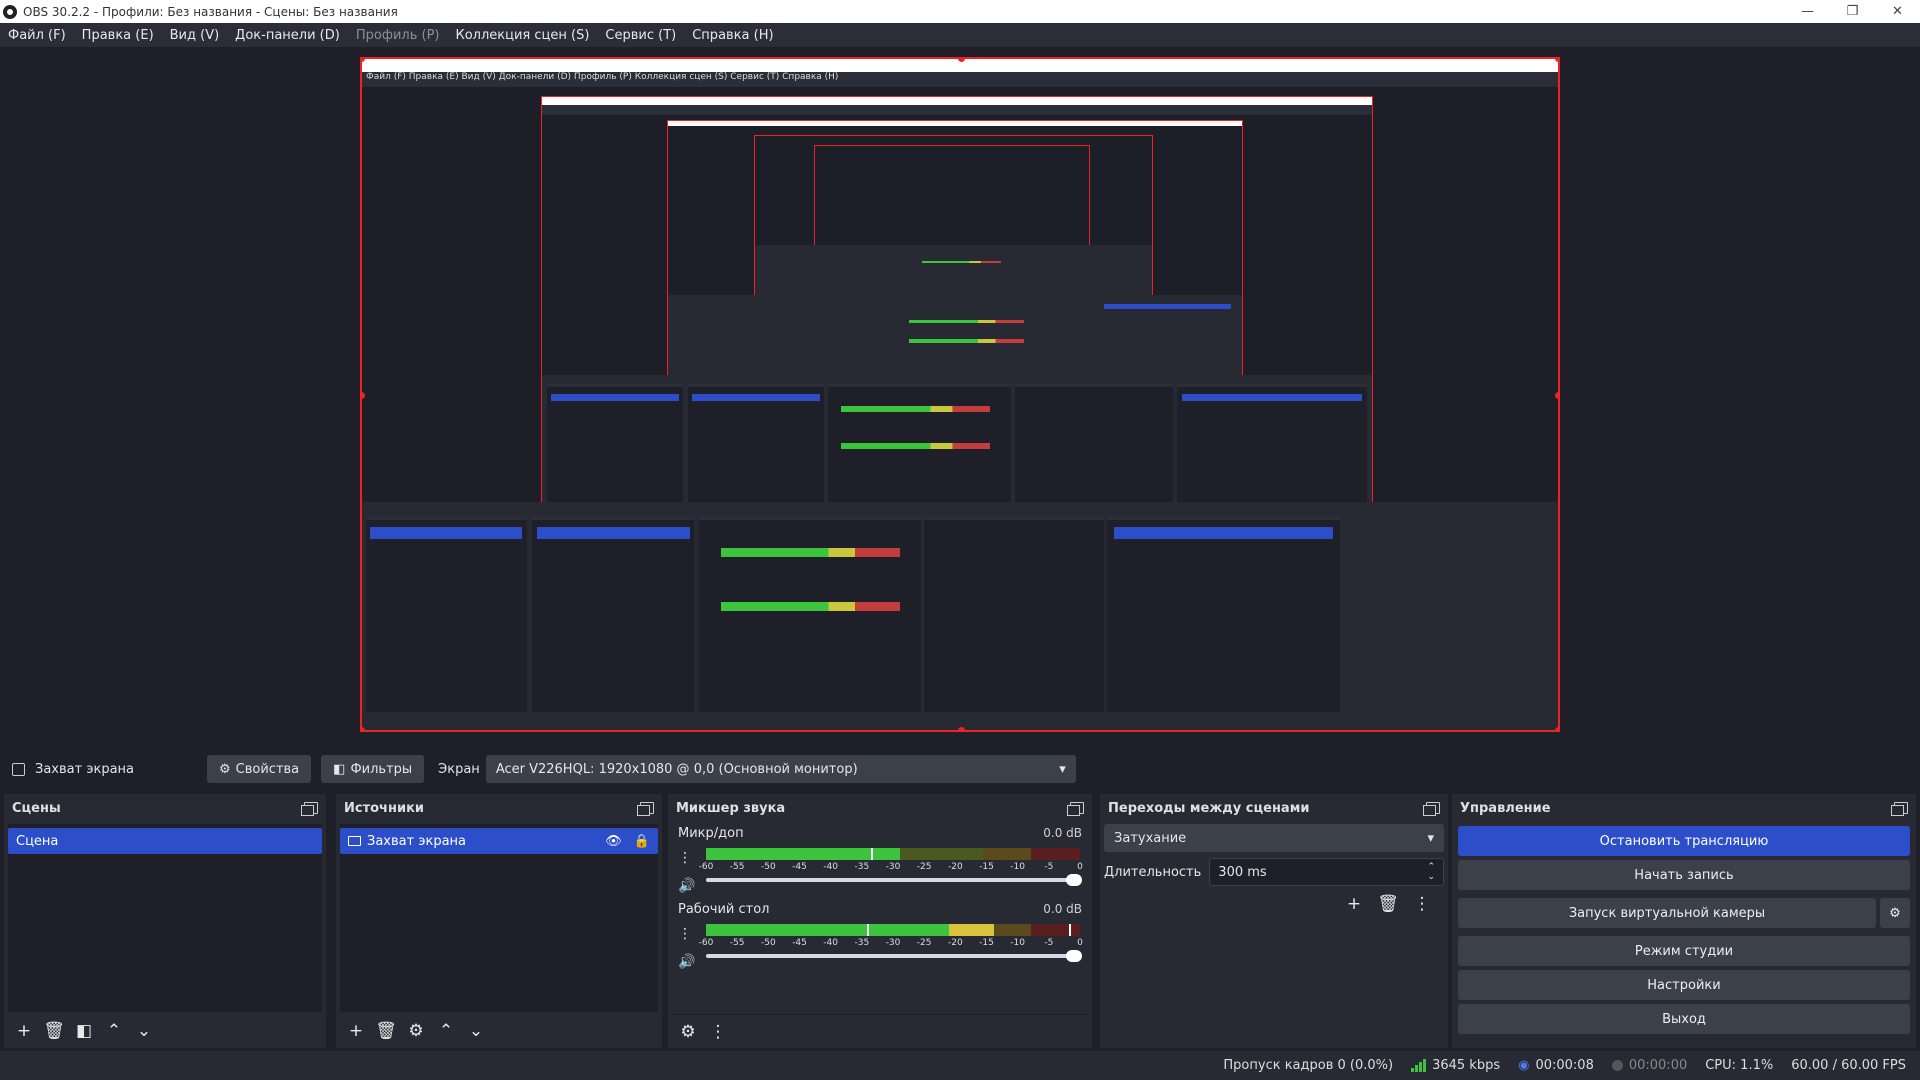 The image size is (1920, 1080). Describe the element at coordinates (416, 841) in the screenshot. I see `source-item-label: Захват экрана` at that location.